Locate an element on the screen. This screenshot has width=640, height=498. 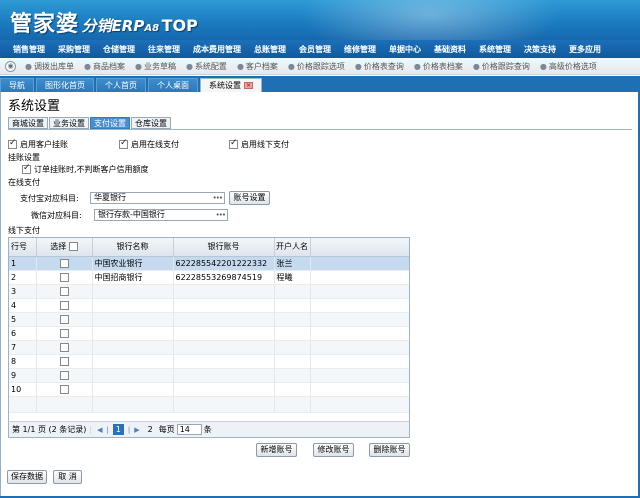
per-page-input: 14 is located at coordinates (189, 429).